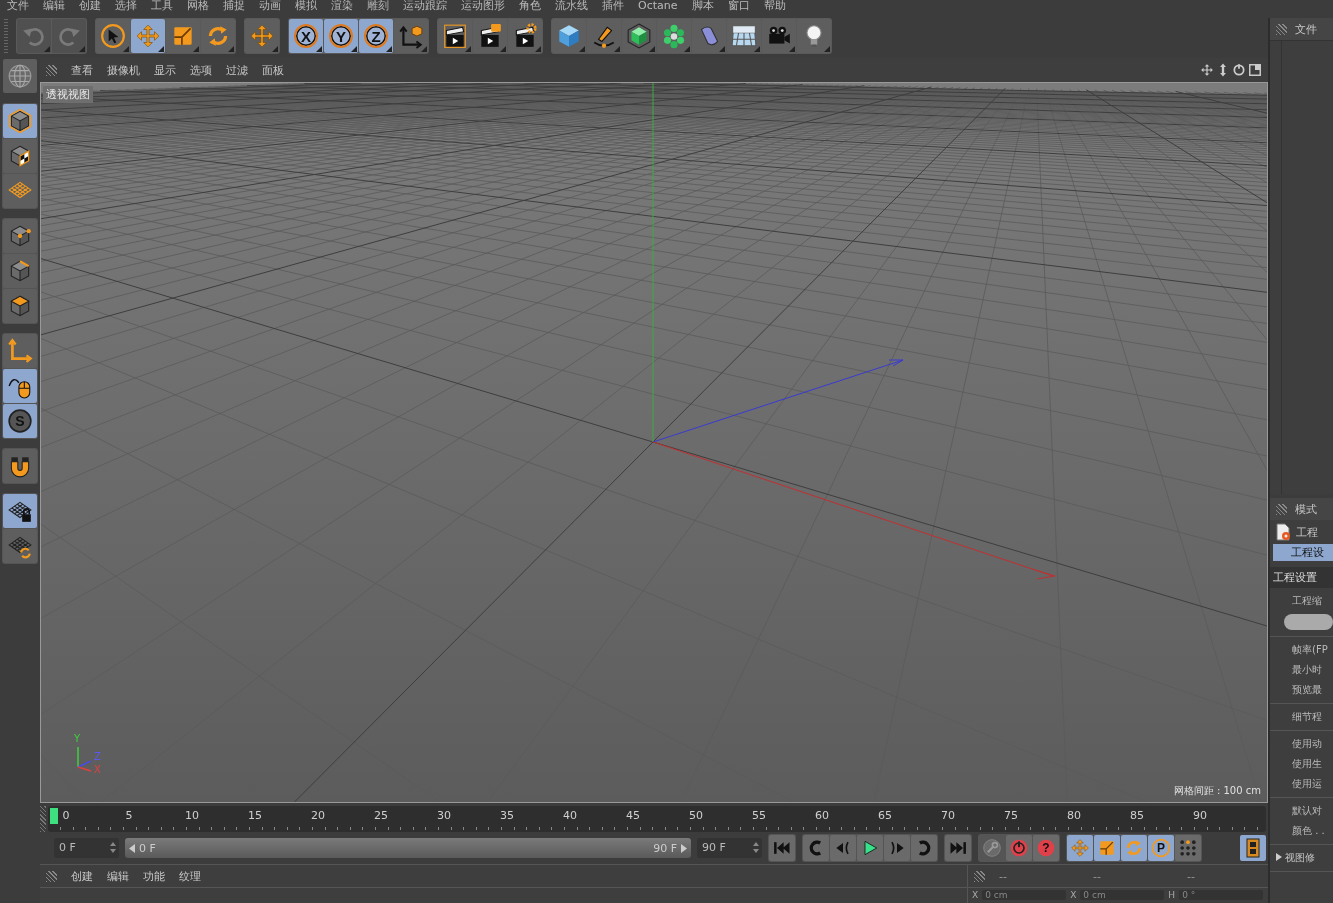  What do you see at coordinates (744, 36) in the screenshot?
I see `floor-button` at bounding box center [744, 36].